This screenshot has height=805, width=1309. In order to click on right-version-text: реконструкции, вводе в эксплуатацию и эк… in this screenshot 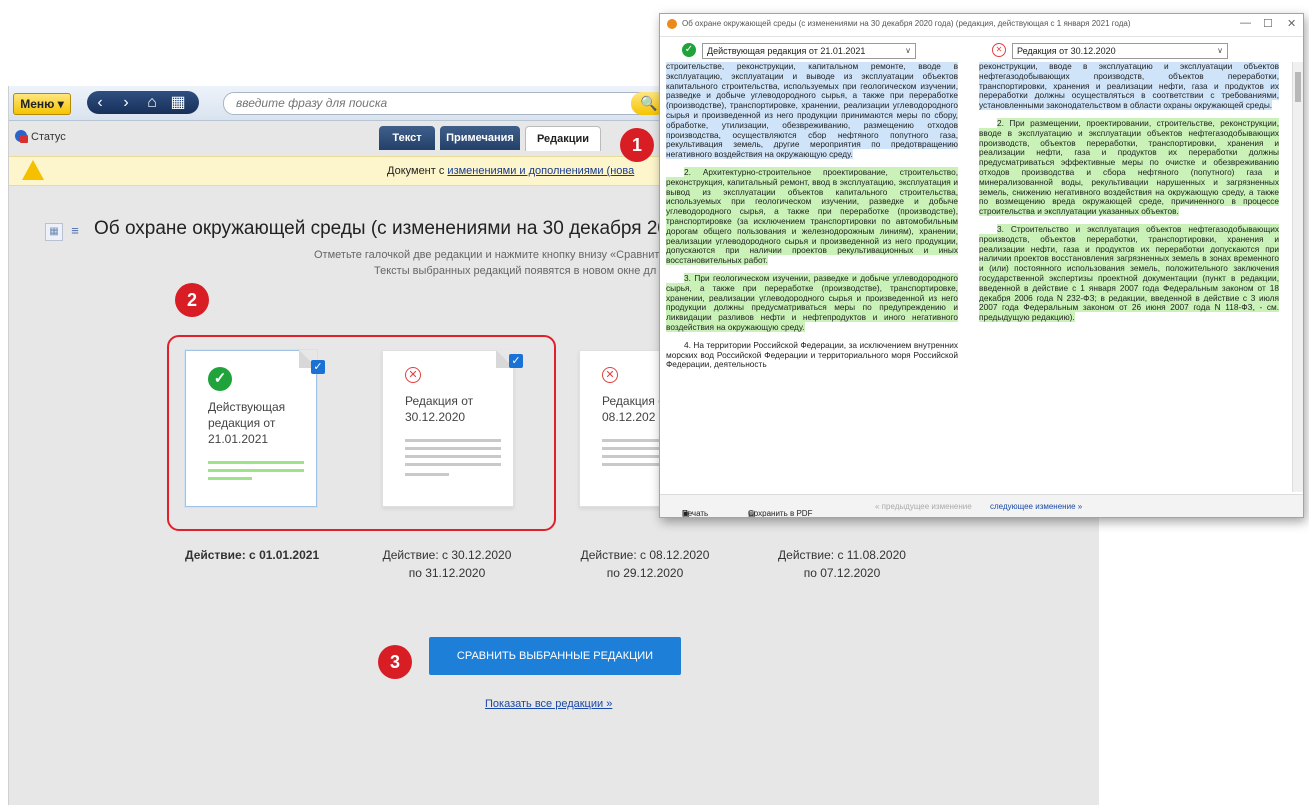, I will do `click(1129, 278)`.